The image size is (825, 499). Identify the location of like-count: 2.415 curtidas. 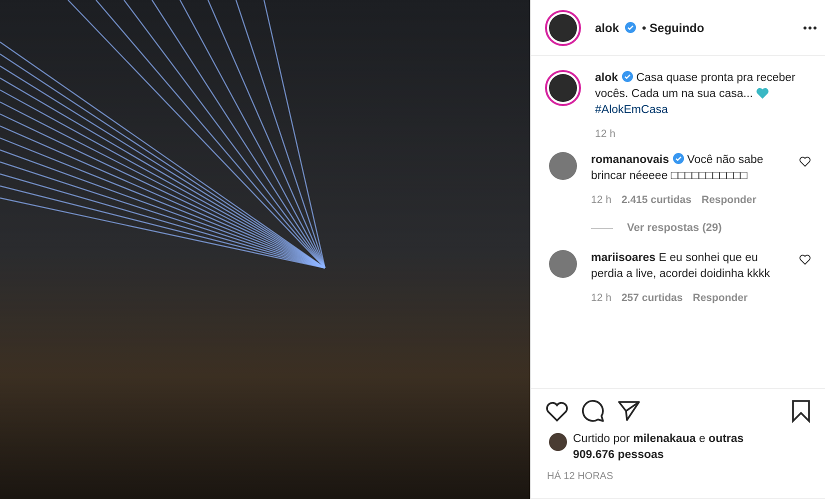
(656, 200).